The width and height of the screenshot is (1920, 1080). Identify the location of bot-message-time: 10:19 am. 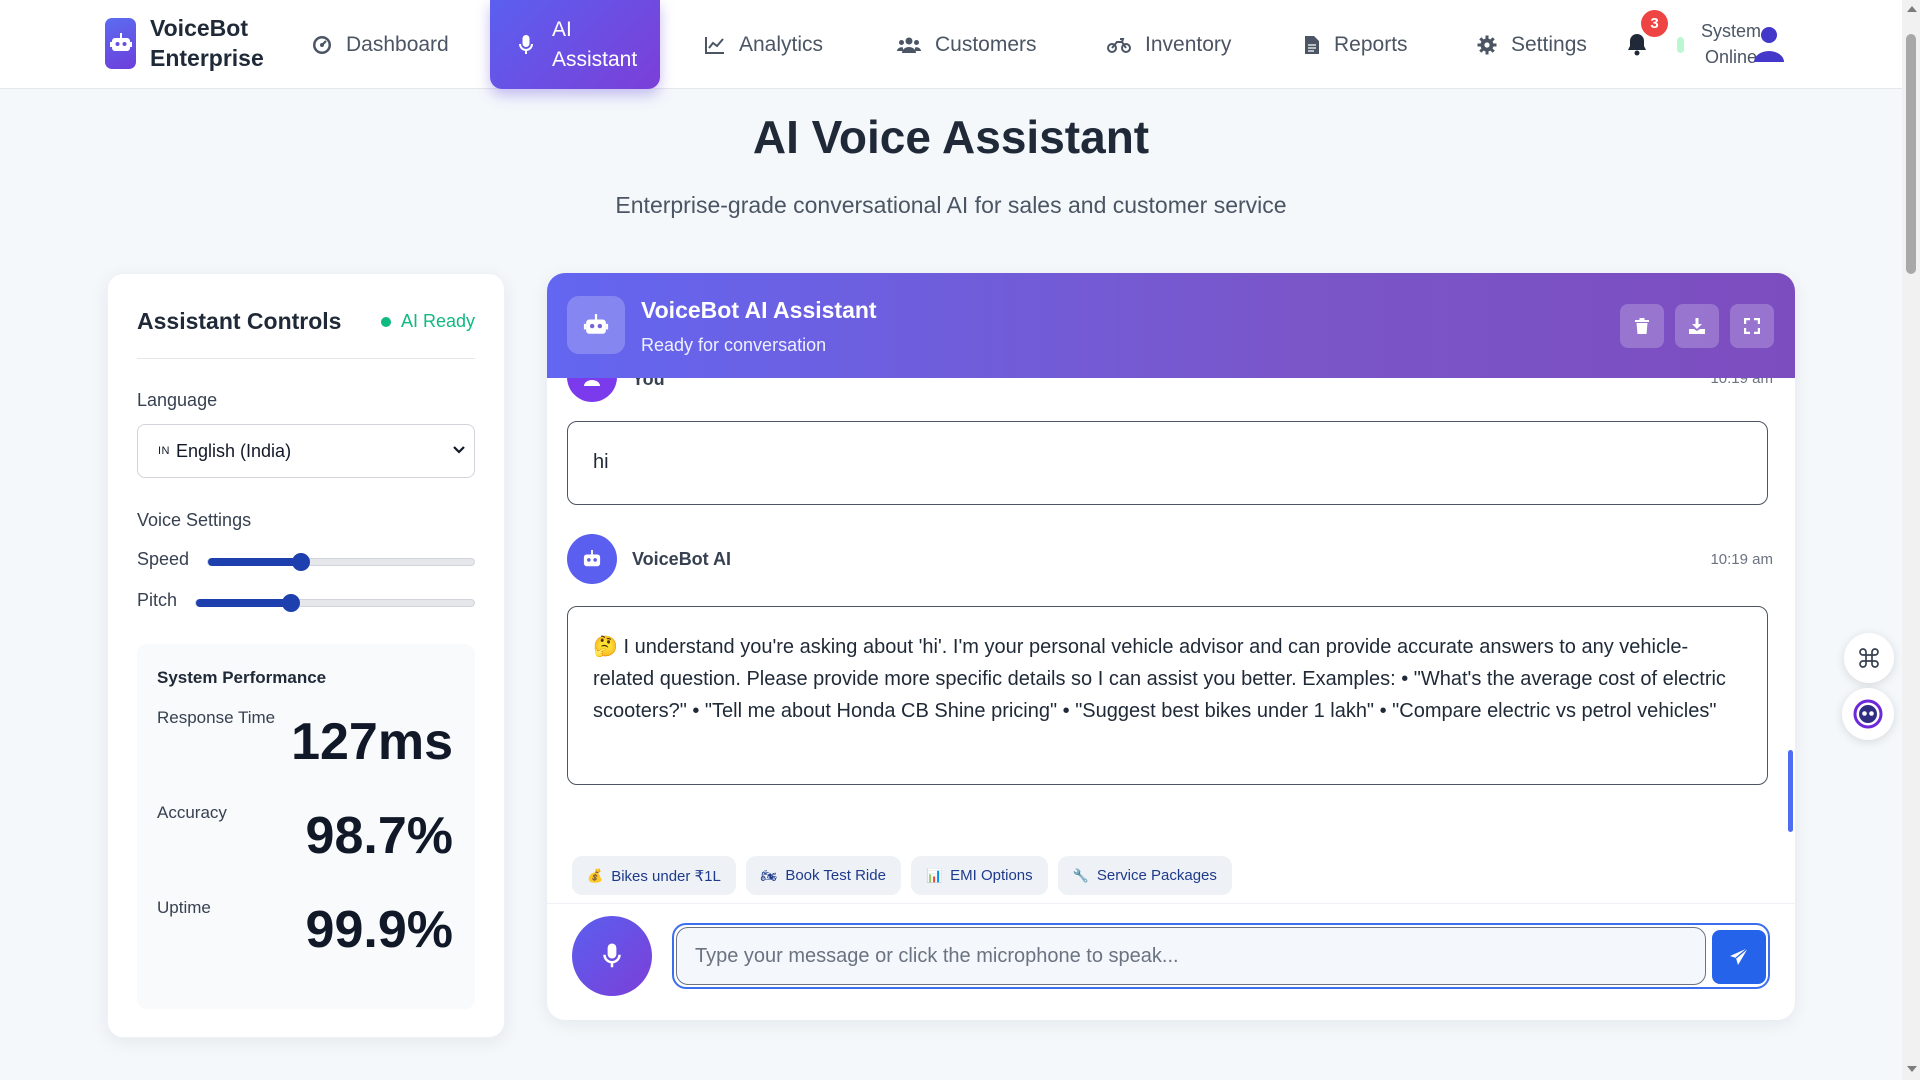
(1741, 559).